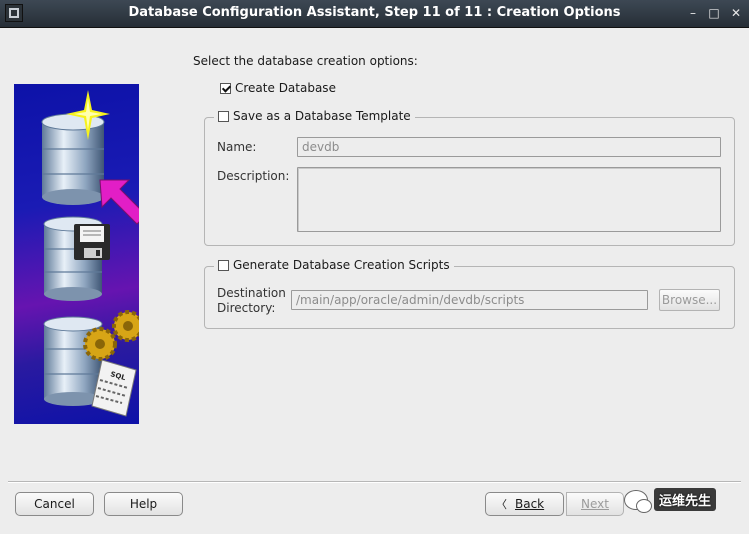 The width and height of the screenshot is (749, 534). I want to click on help-button: Help, so click(143, 504).